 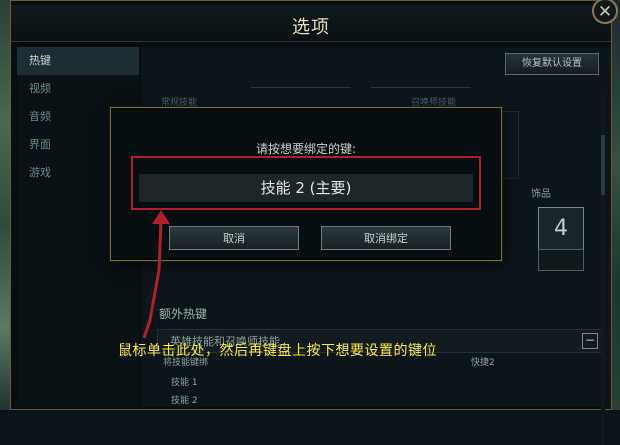 What do you see at coordinates (152, 280) in the screenshot?
I see `arrow-shaft` at bounding box center [152, 280].